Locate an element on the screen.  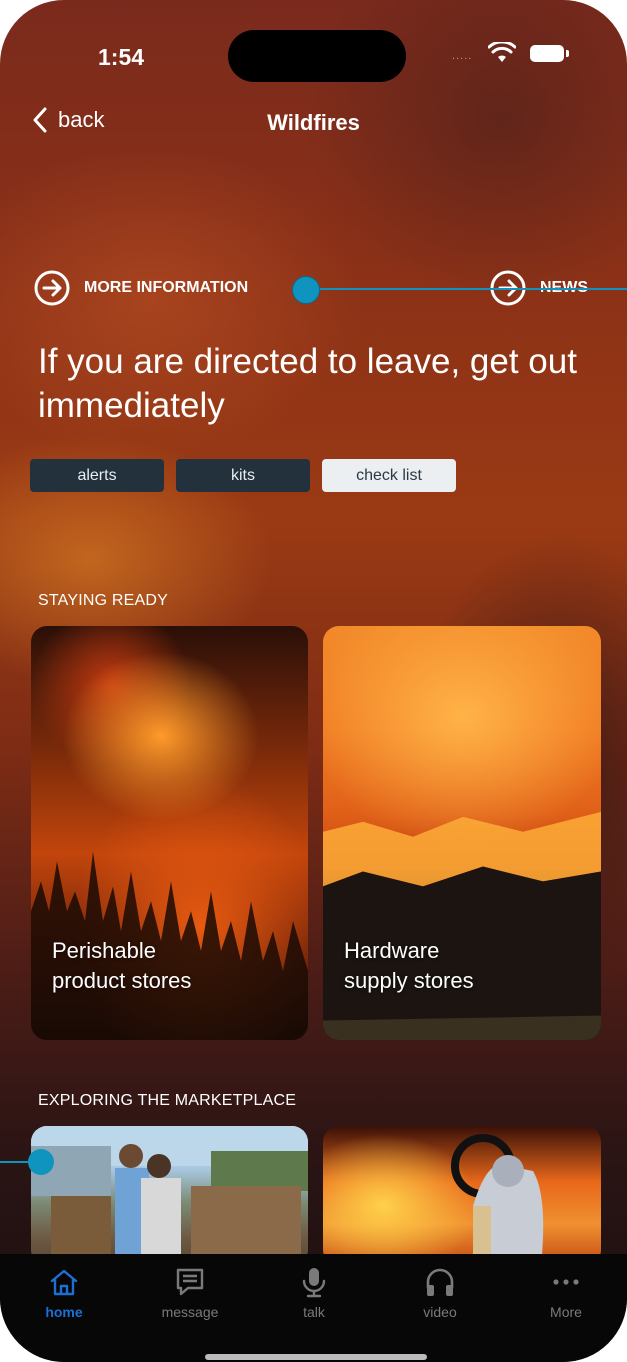
page-title: Wildfires is located at coordinates (313, 122).